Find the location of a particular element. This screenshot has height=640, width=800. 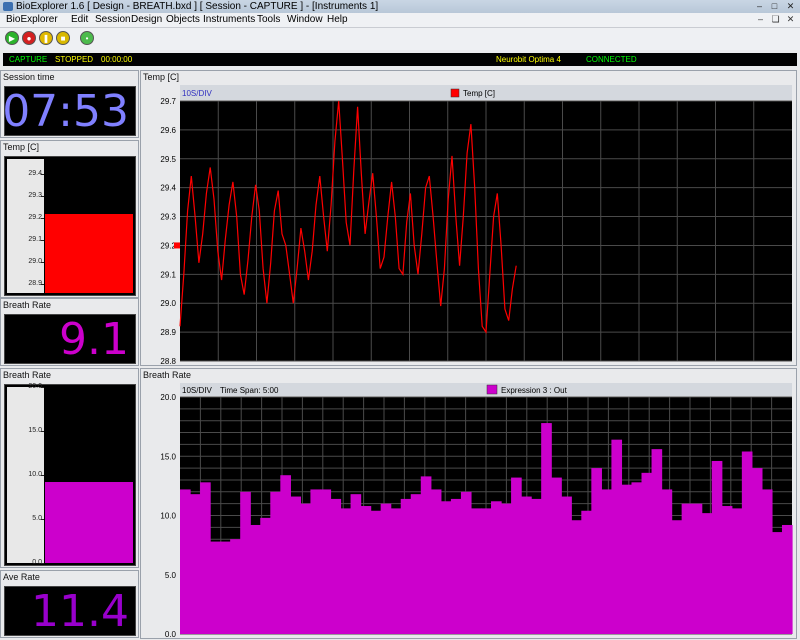

breath-rate-label: Breath Rate is located at coordinates (27, 305).